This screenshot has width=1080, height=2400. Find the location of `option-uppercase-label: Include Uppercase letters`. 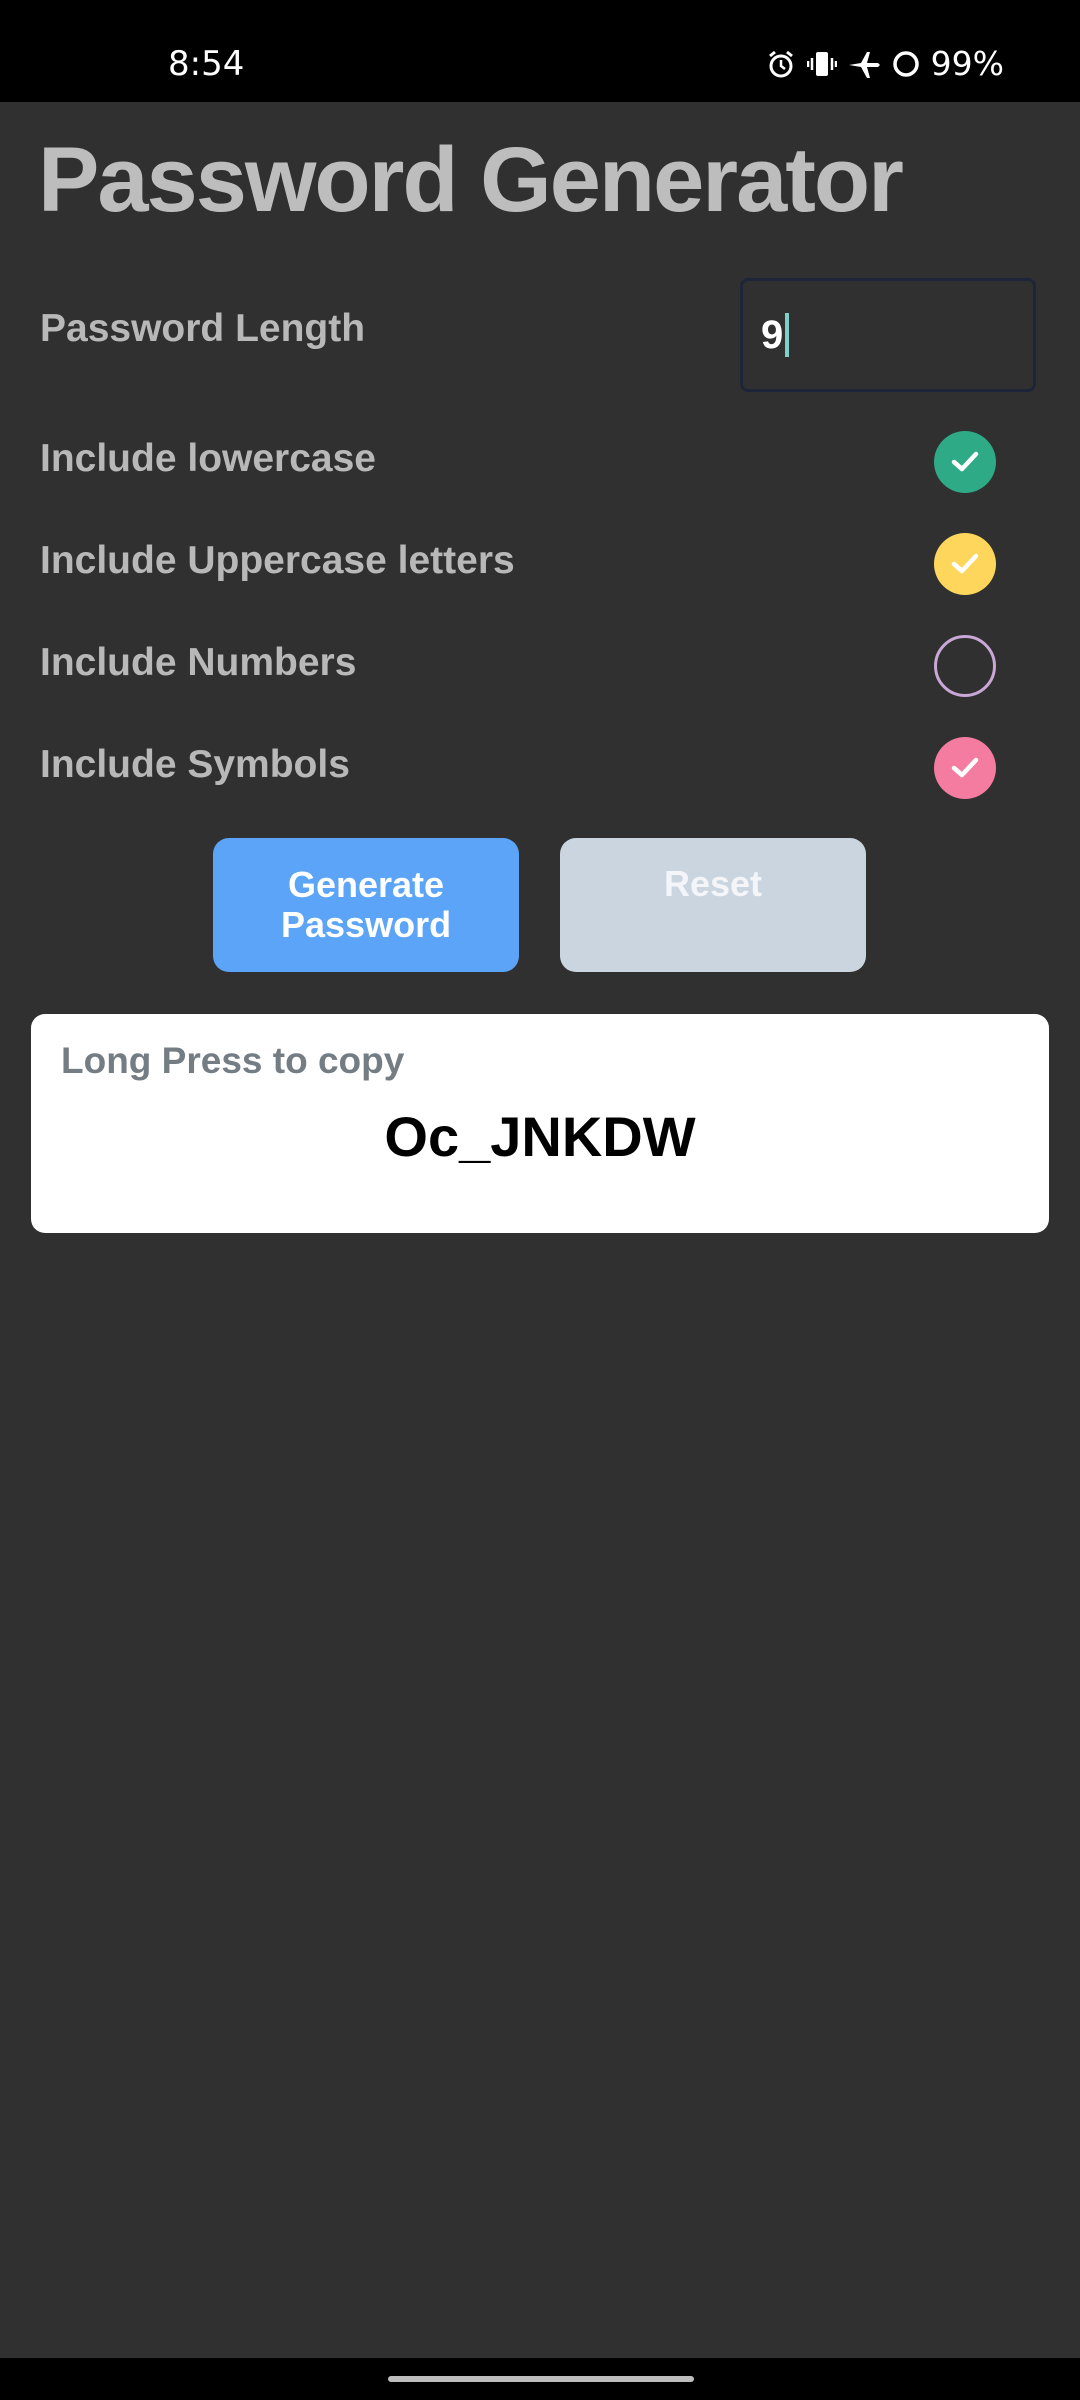

option-uppercase-label: Include Uppercase letters is located at coordinates (277, 560).